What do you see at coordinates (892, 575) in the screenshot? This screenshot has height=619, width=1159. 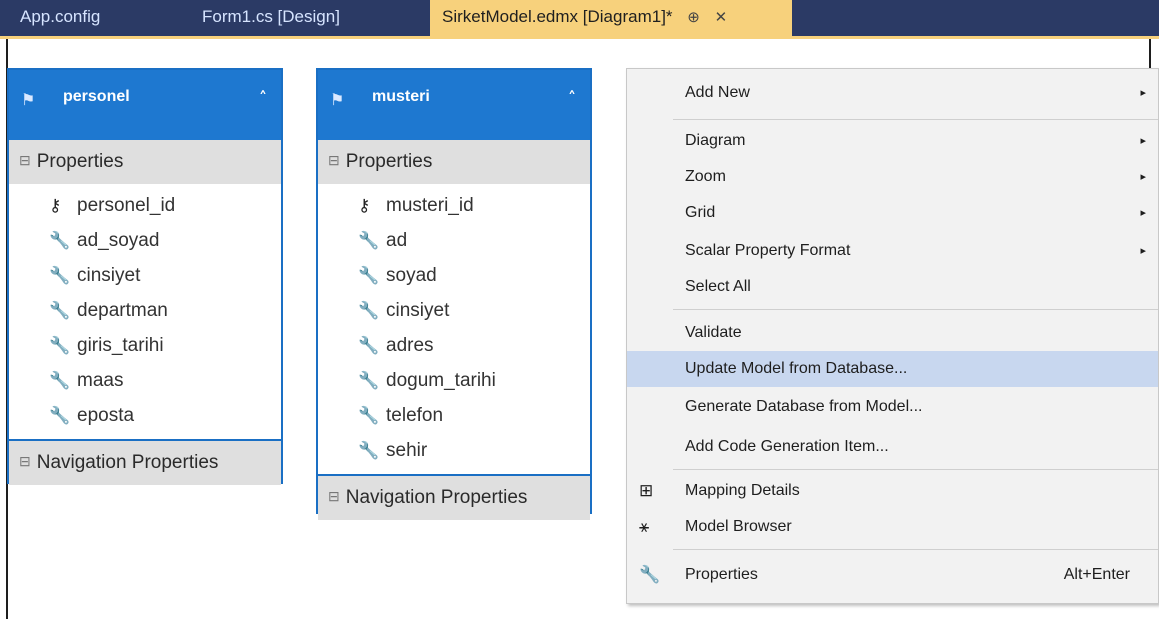 I see `menu-item-properties: 🔧 Properties Alt+Enter` at bounding box center [892, 575].